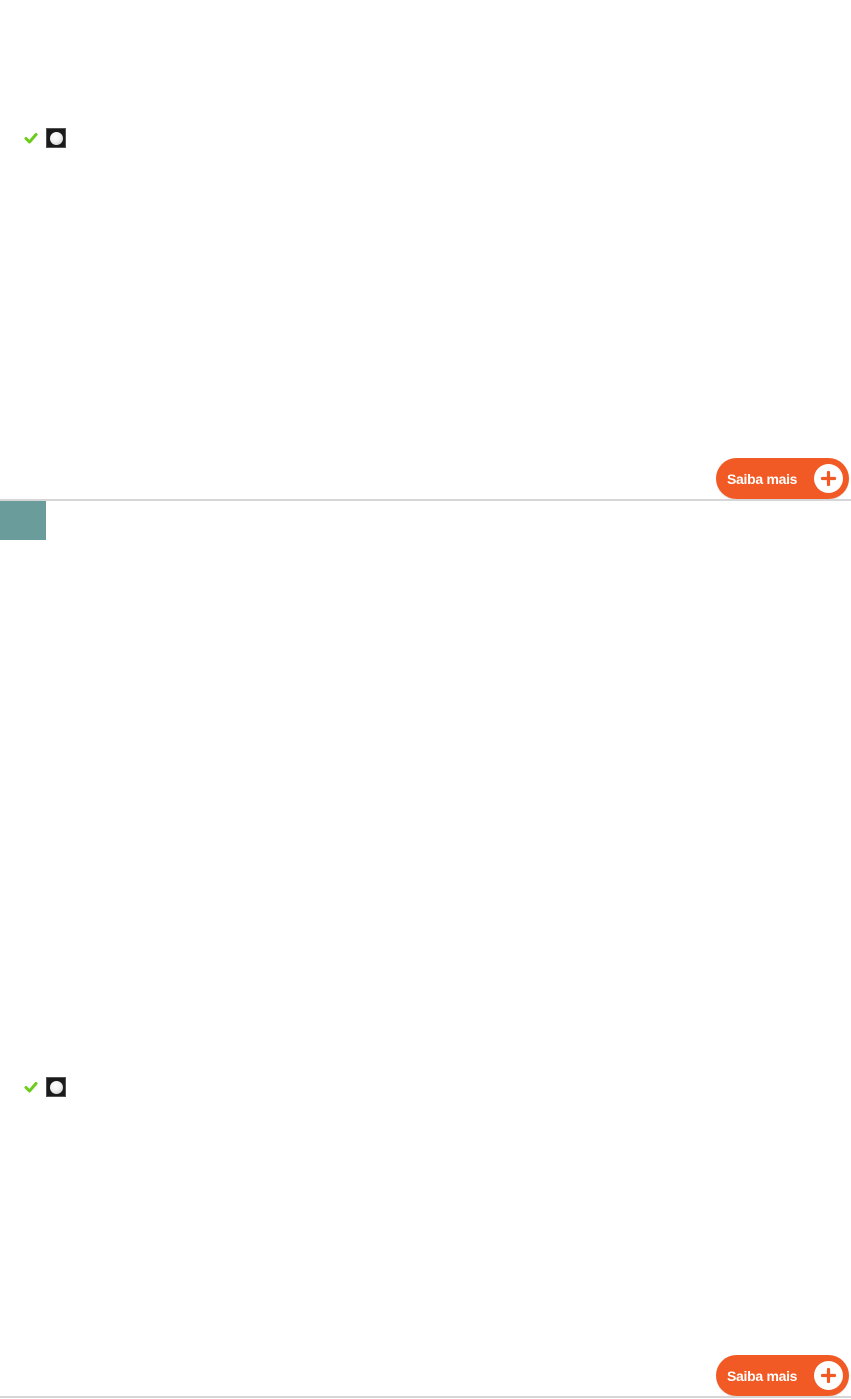 The width and height of the screenshot is (851, 1399). Describe the element at coordinates (45, 138) in the screenshot. I see `item-1-icons` at that location.